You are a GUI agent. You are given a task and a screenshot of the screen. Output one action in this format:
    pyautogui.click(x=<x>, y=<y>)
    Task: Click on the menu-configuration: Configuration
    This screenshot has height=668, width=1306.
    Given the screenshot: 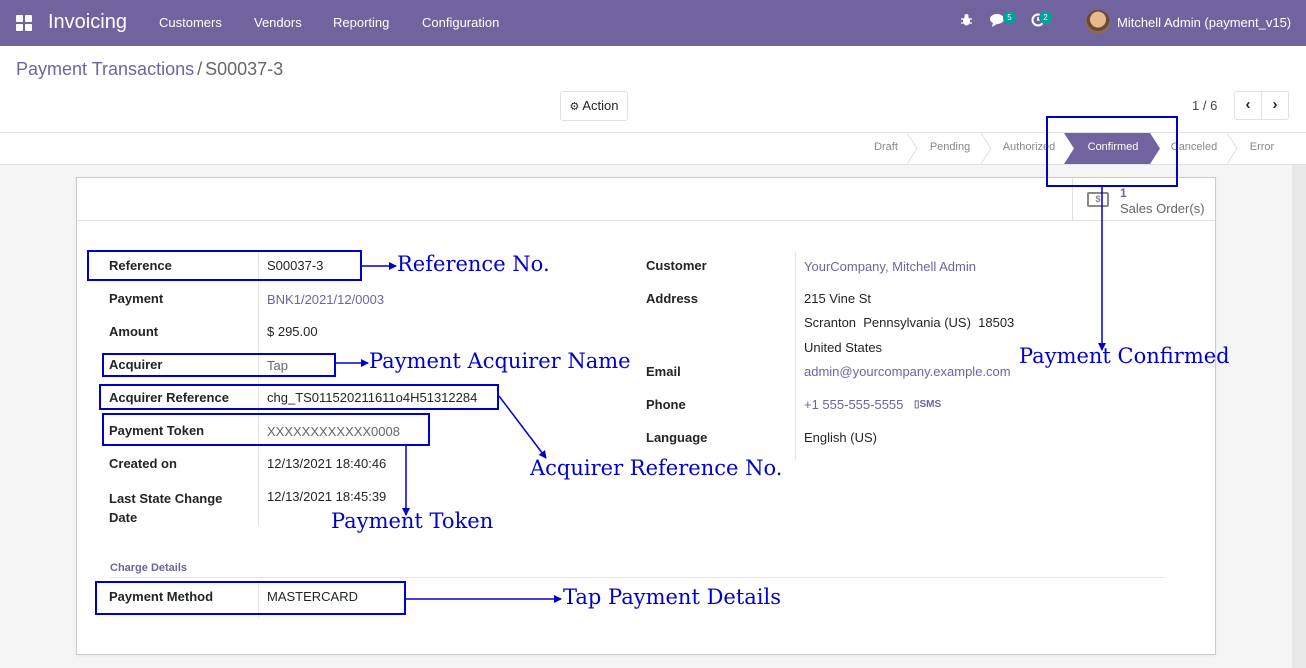 What is the action you would take?
    pyautogui.click(x=460, y=22)
    